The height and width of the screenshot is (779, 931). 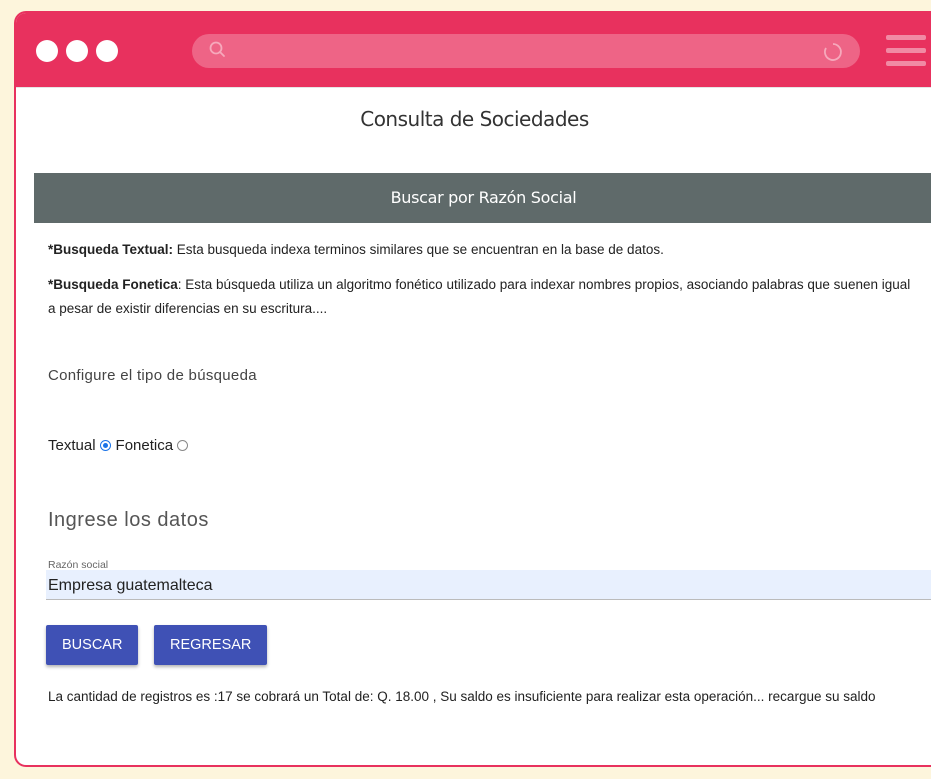 What do you see at coordinates (488, 585) in the screenshot?
I see `razon-social-input` at bounding box center [488, 585].